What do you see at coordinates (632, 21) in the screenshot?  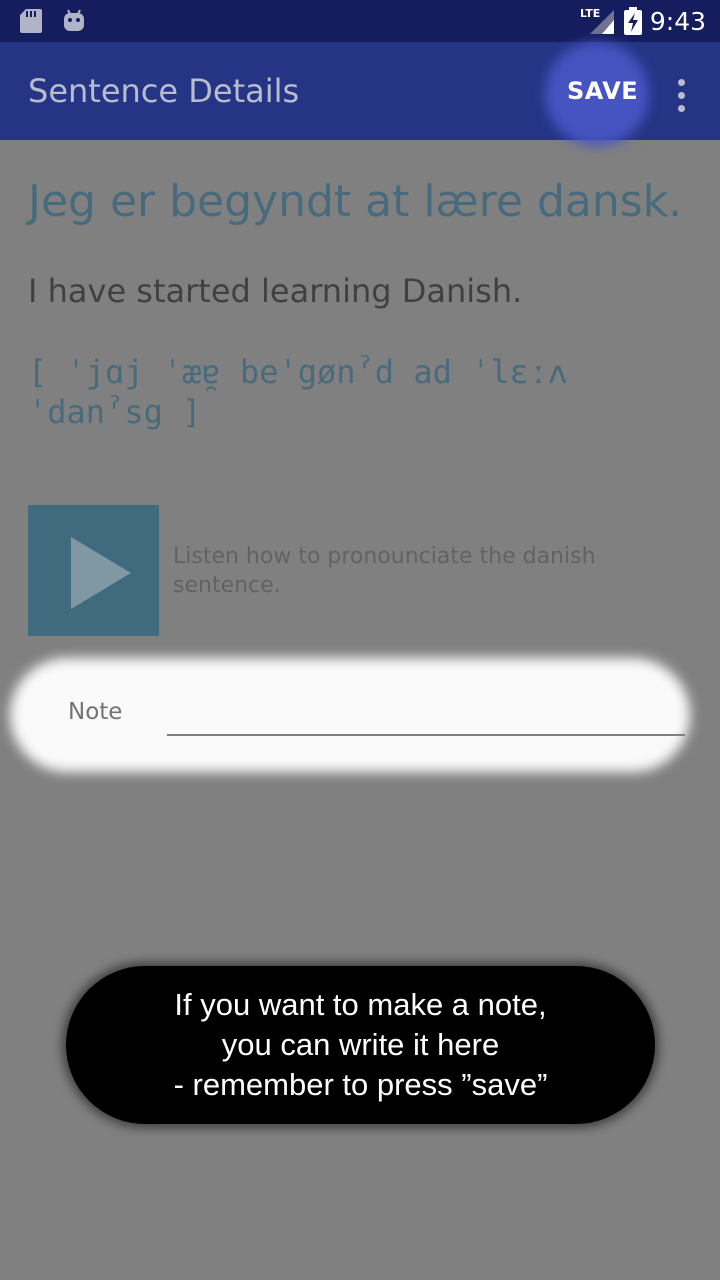 I see `battery-charging-icon` at bounding box center [632, 21].